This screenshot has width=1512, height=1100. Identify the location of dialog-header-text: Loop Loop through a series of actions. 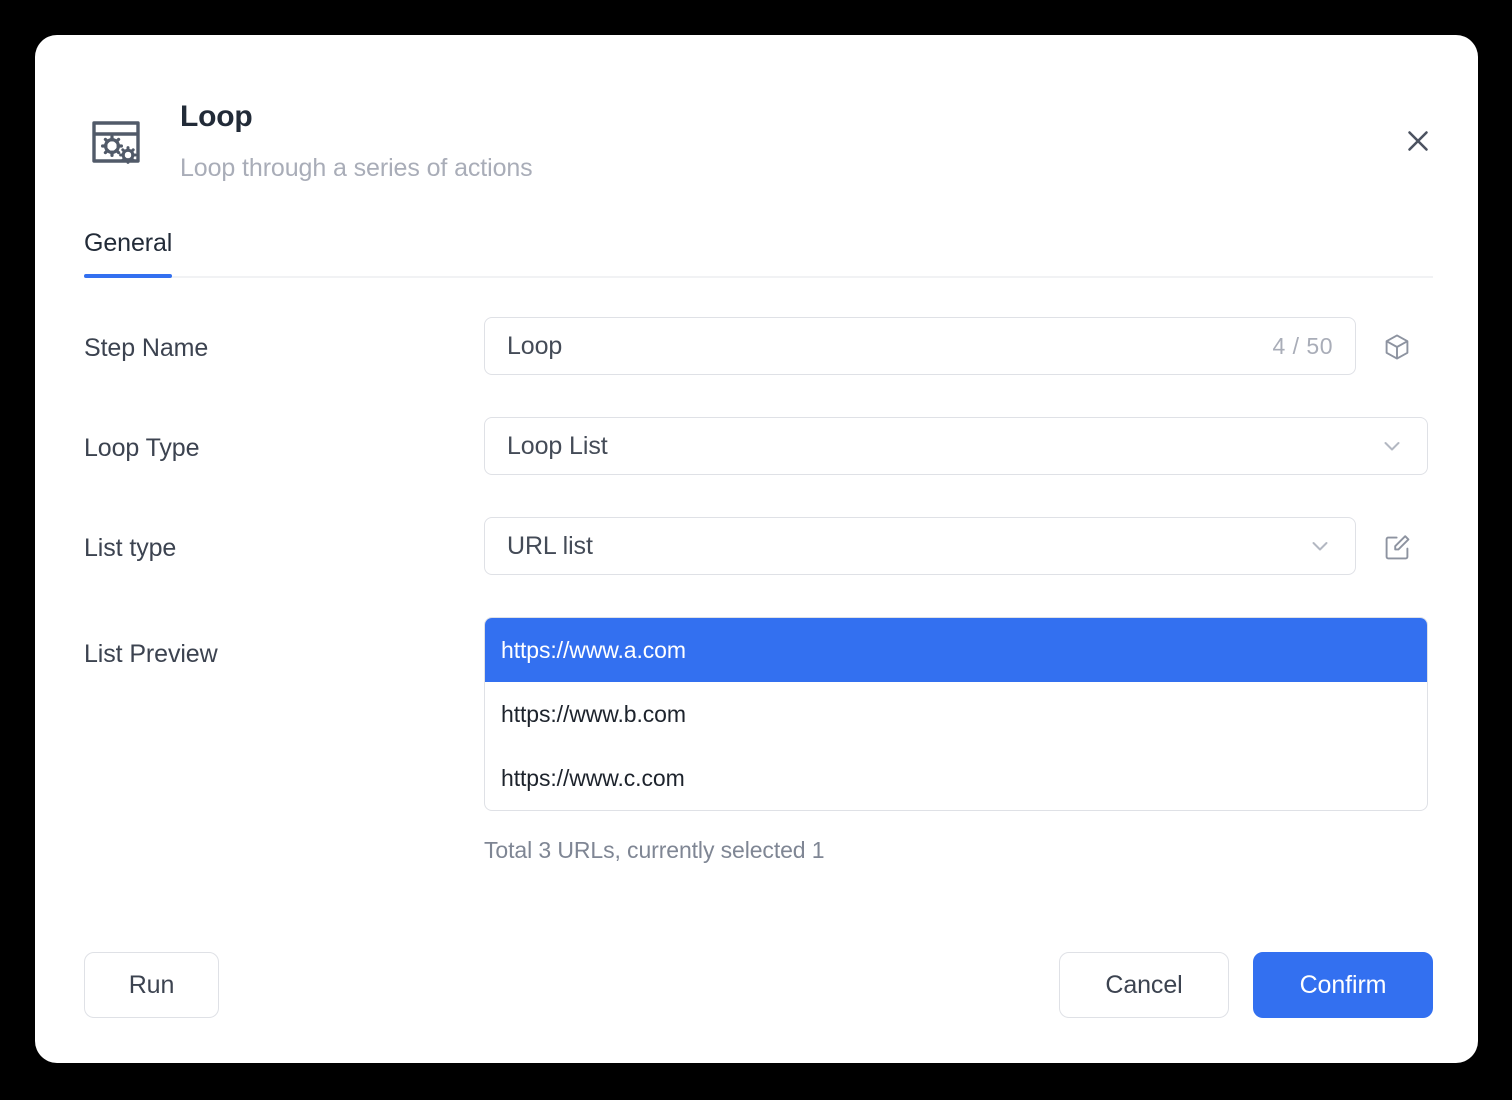
(356, 141).